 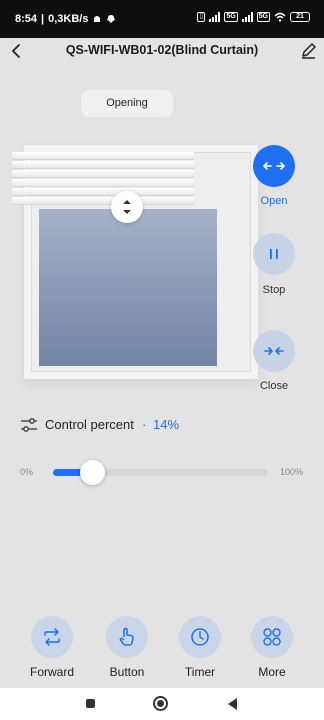 I want to click on pause-icon, so click(x=274, y=254).